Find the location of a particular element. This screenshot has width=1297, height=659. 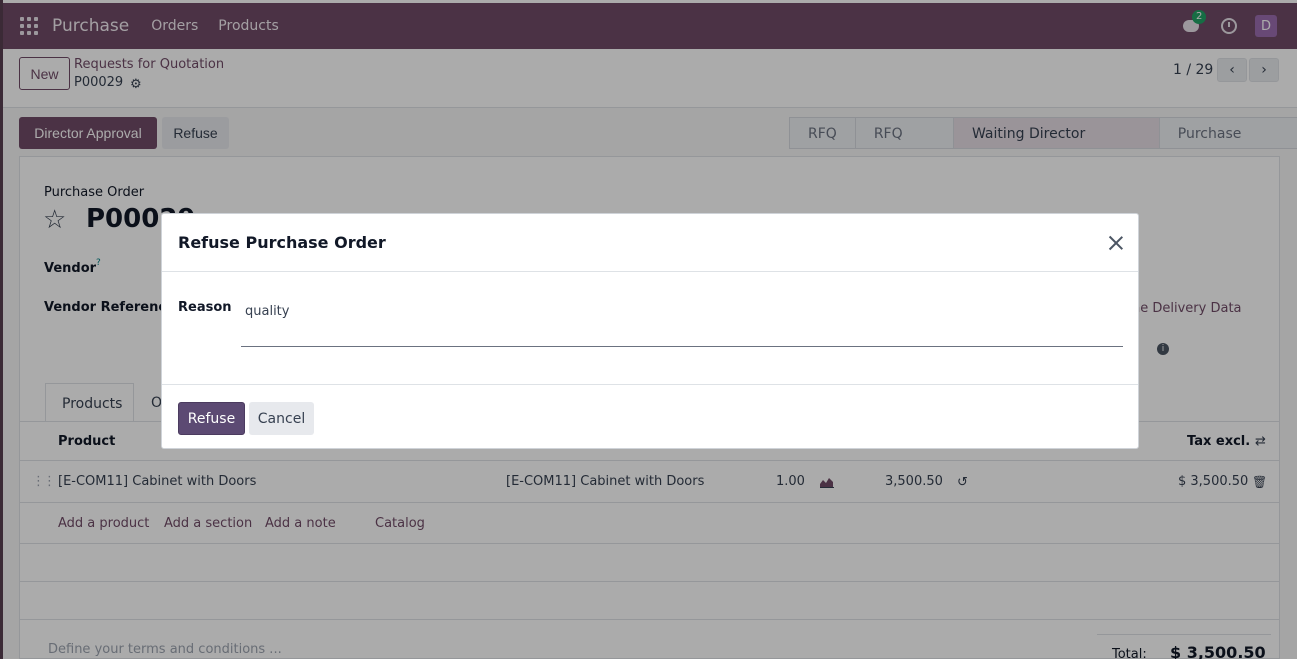

dialog-footer: Refuse Cancel is located at coordinates (650, 416).